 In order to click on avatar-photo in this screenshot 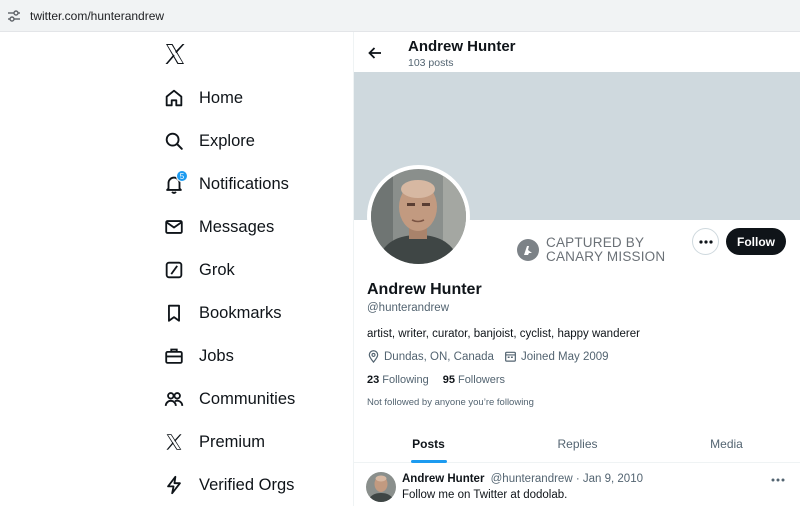, I will do `click(418, 216)`.